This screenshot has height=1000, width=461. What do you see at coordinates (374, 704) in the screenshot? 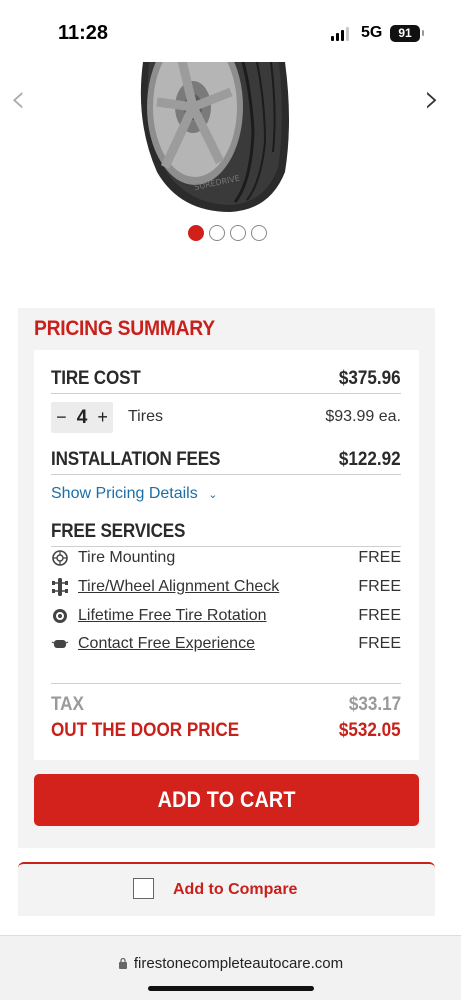
I see `tax-value: $33.17` at bounding box center [374, 704].